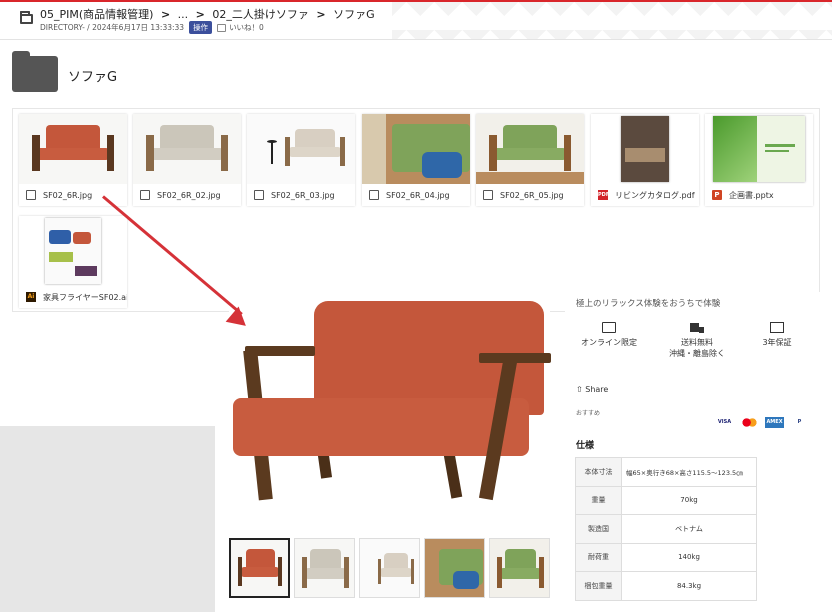  Describe the element at coordinates (751, 195) in the screenshot. I see `file-name: 企画書.pptx` at that location.